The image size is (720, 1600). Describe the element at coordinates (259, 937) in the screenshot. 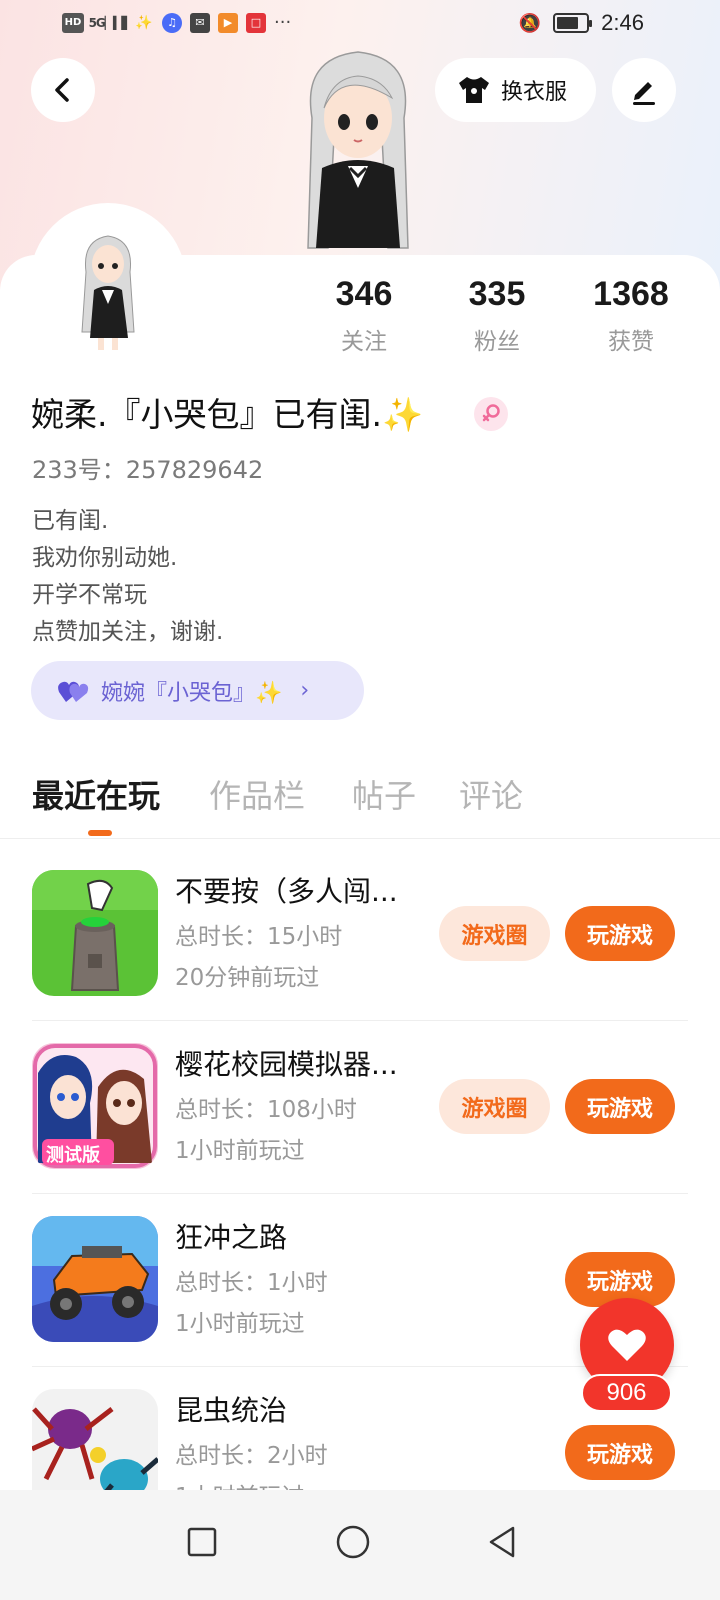

I see `game-total-duration: 总时长：15小时` at that location.